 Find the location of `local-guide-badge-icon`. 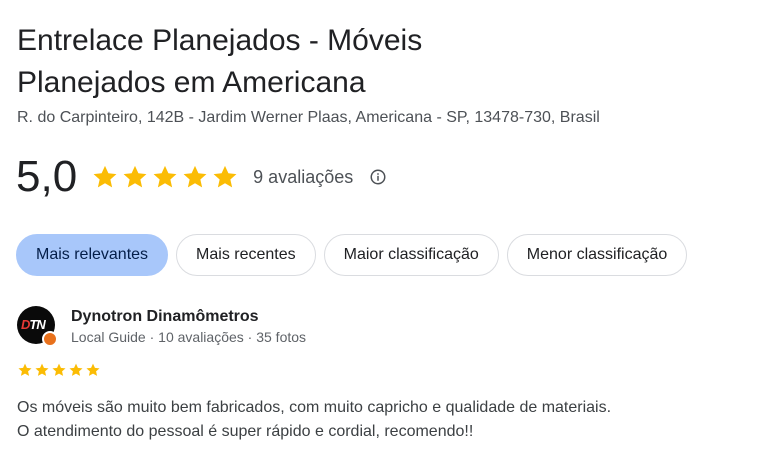

local-guide-badge-icon is located at coordinates (50, 339).